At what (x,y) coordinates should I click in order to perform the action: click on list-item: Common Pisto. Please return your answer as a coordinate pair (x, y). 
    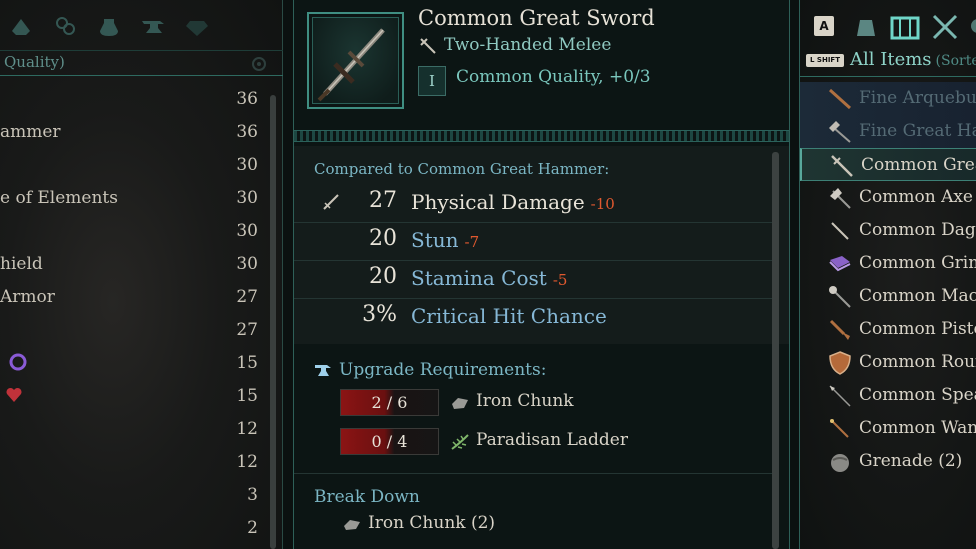
    Looking at the image, I should click on (888, 329).